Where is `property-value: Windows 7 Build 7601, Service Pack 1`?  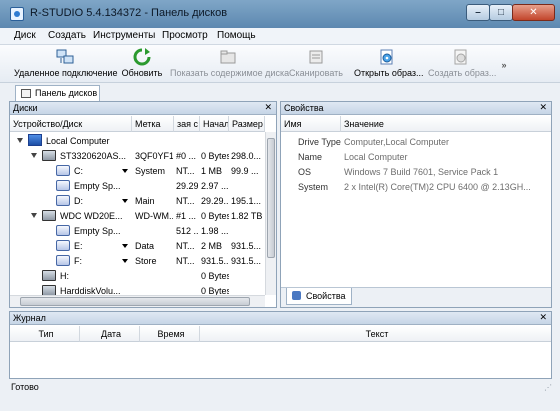 property-value: Windows 7 Build 7601, Service Pack 1 is located at coordinates (421, 172).